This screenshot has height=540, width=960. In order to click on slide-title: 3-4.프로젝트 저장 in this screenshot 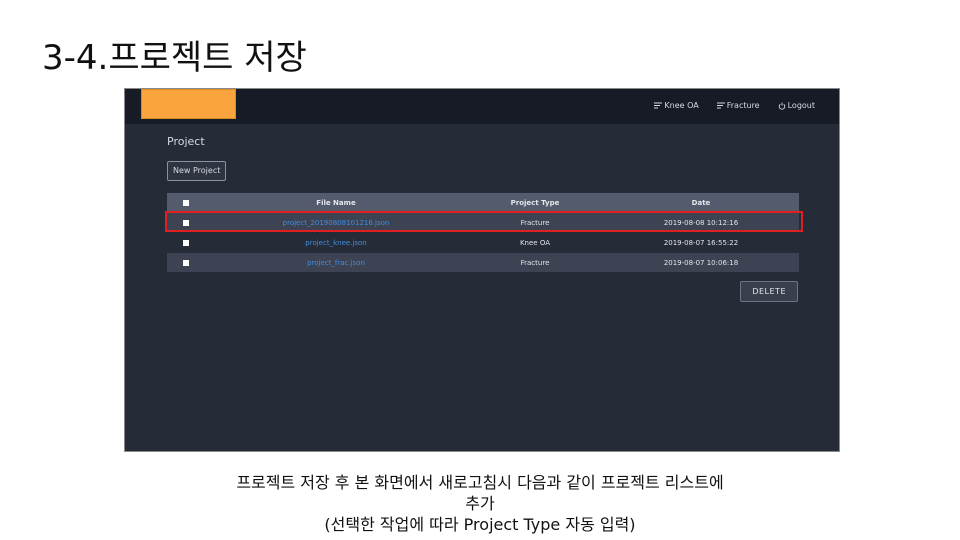, I will do `click(174, 58)`.